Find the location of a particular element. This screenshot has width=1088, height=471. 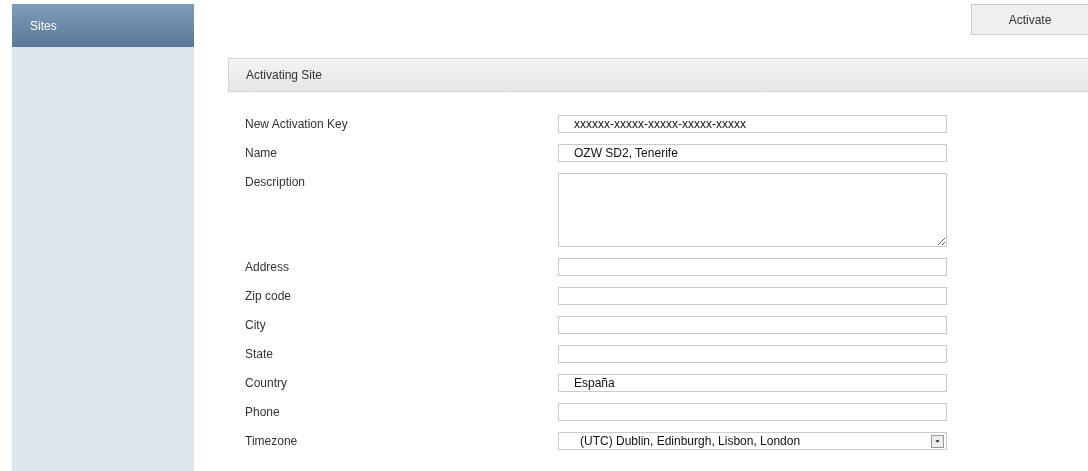

activate-button: Activate is located at coordinates (1029, 19).